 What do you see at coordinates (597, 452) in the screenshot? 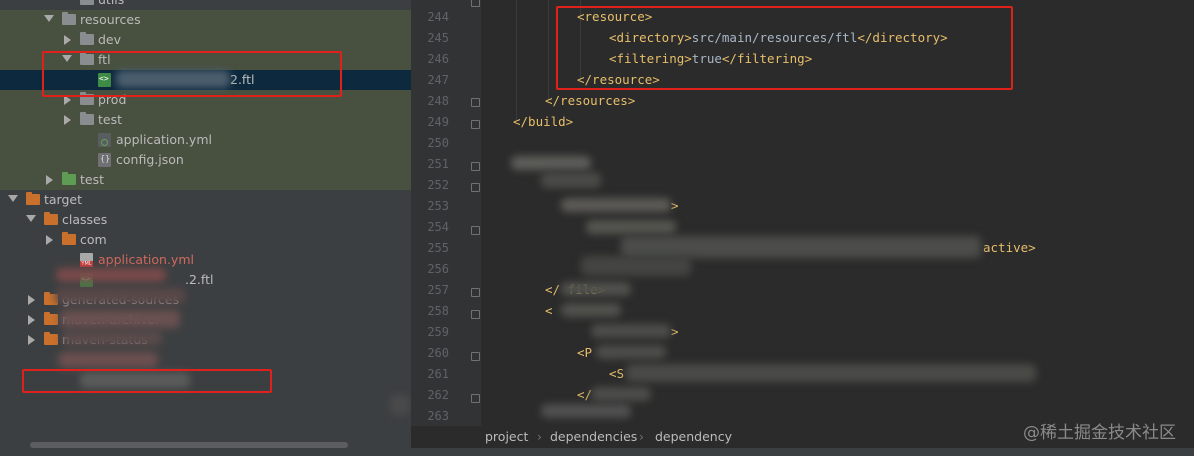
I see `status-strip` at bounding box center [597, 452].